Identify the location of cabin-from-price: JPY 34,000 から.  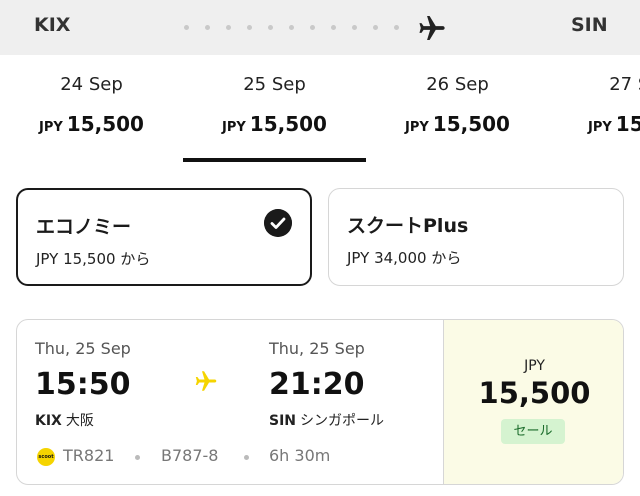
(404, 258).